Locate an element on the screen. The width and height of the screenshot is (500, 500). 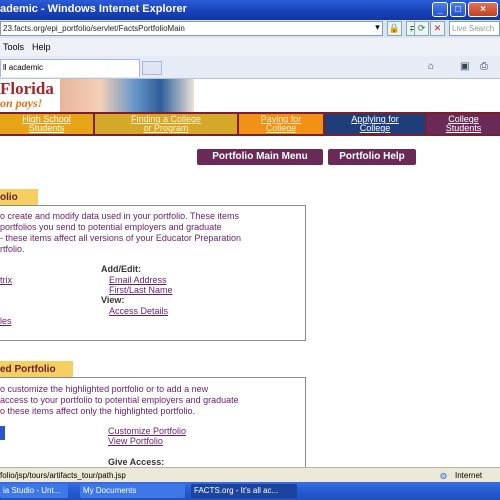
banner-photo is located at coordinates (127, 95).